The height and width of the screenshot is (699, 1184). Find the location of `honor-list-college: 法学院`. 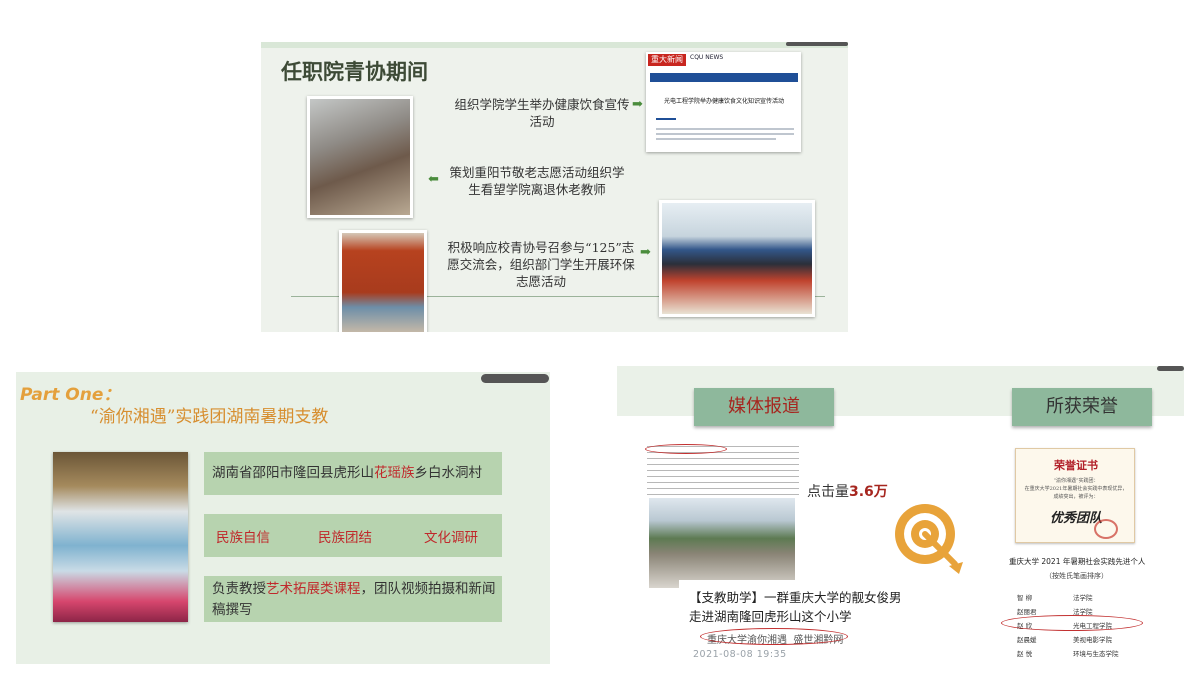

honor-list-college: 法学院 is located at coordinates (1083, 598).